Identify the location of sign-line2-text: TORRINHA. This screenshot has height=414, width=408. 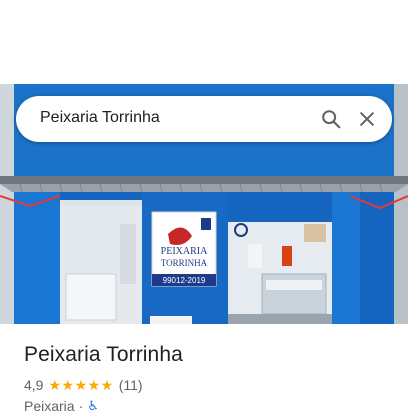
(184, 263).